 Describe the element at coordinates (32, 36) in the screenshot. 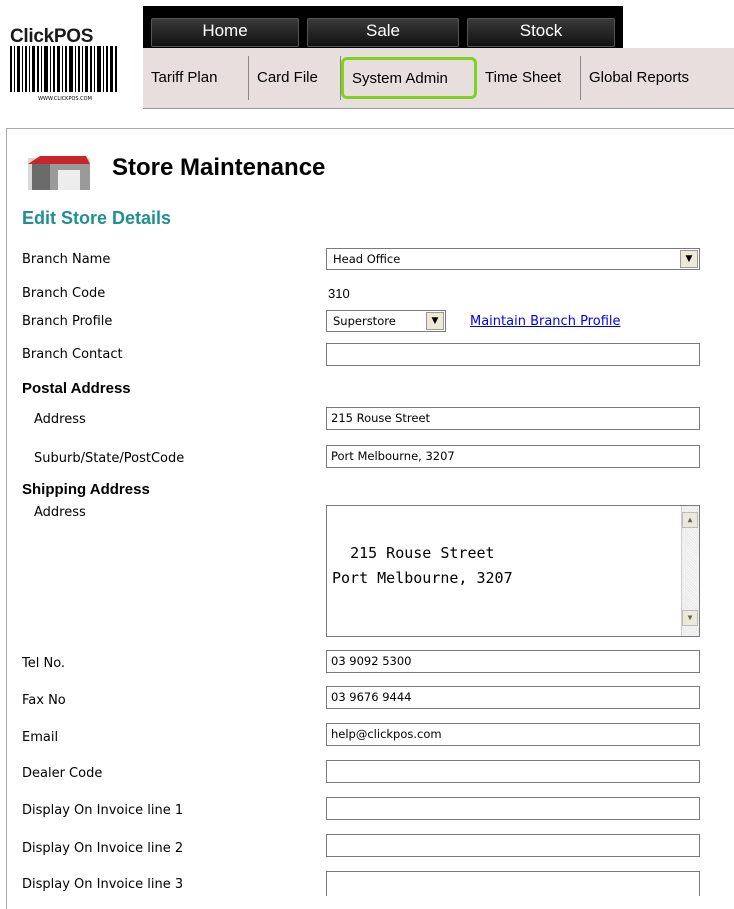

I see `logo-text-click: Click` at that location.